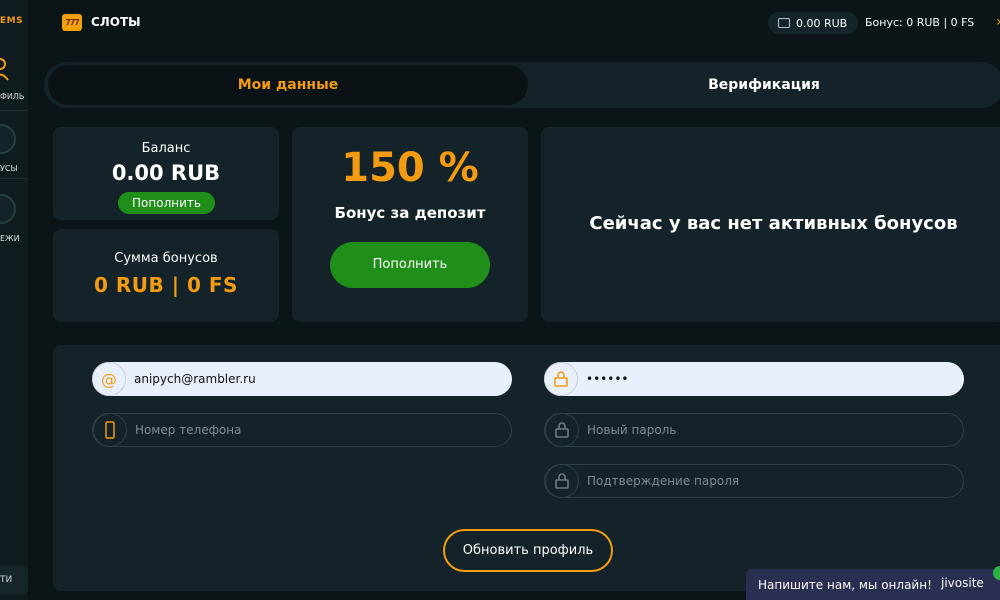  I want to click on tab-my-data: Мои данные, so click(288, 85).